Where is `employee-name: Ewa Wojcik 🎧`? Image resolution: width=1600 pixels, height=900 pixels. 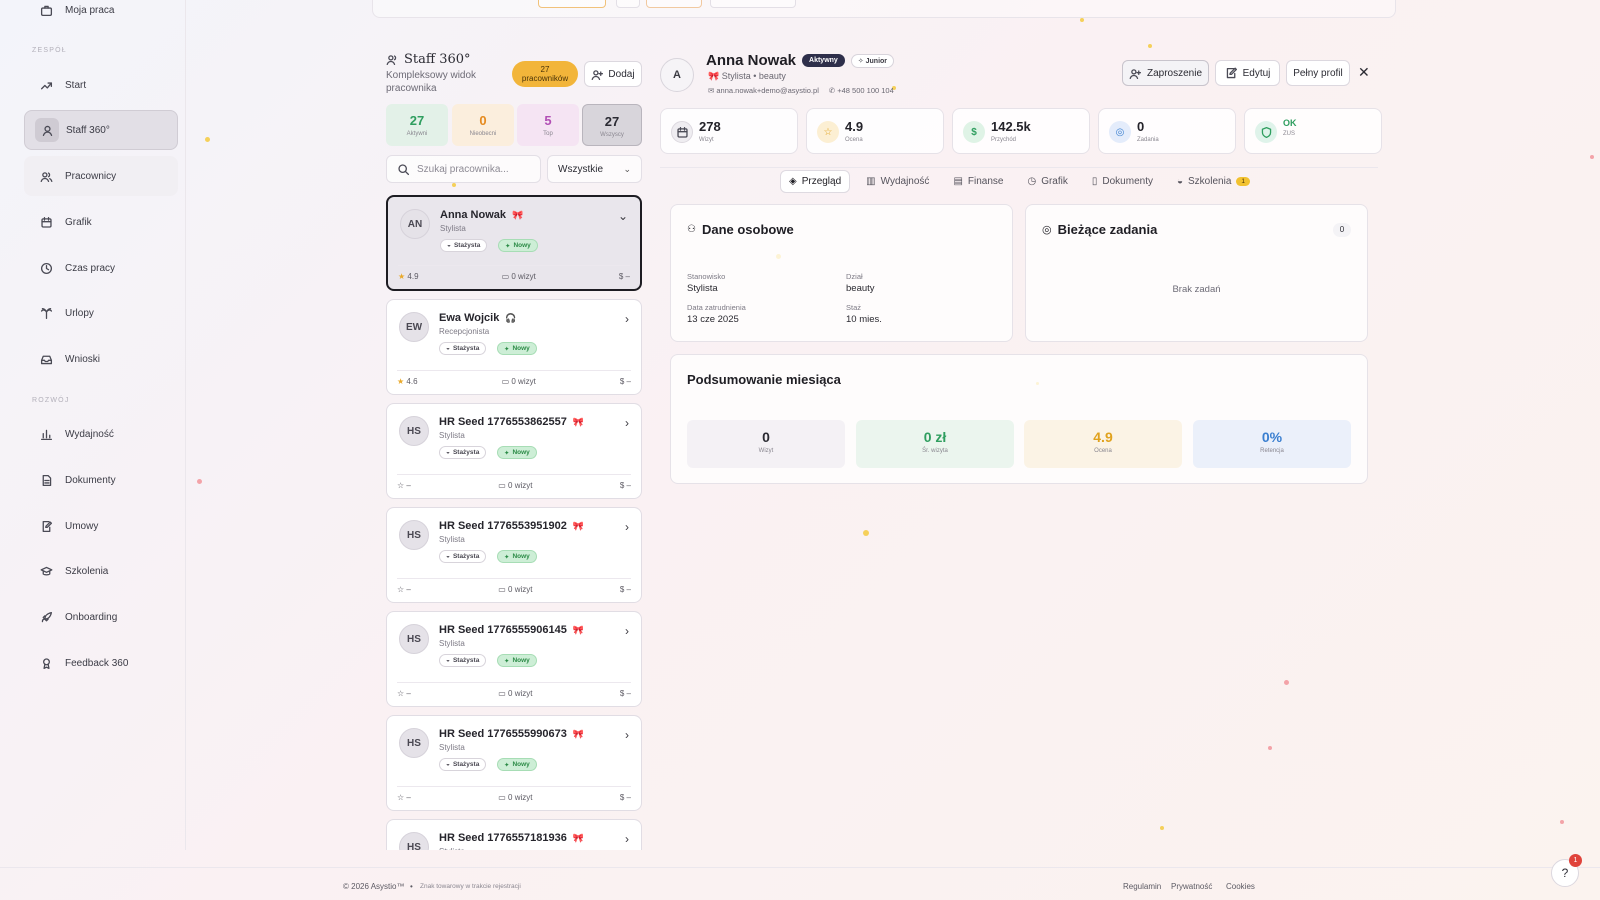
employee-name: Ewa Wojcik 🎧 is located at coordinates (478, 318).